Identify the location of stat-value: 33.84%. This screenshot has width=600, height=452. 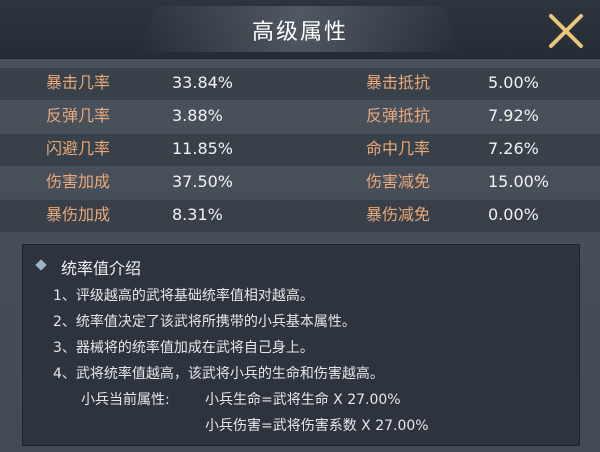
(203, 82).